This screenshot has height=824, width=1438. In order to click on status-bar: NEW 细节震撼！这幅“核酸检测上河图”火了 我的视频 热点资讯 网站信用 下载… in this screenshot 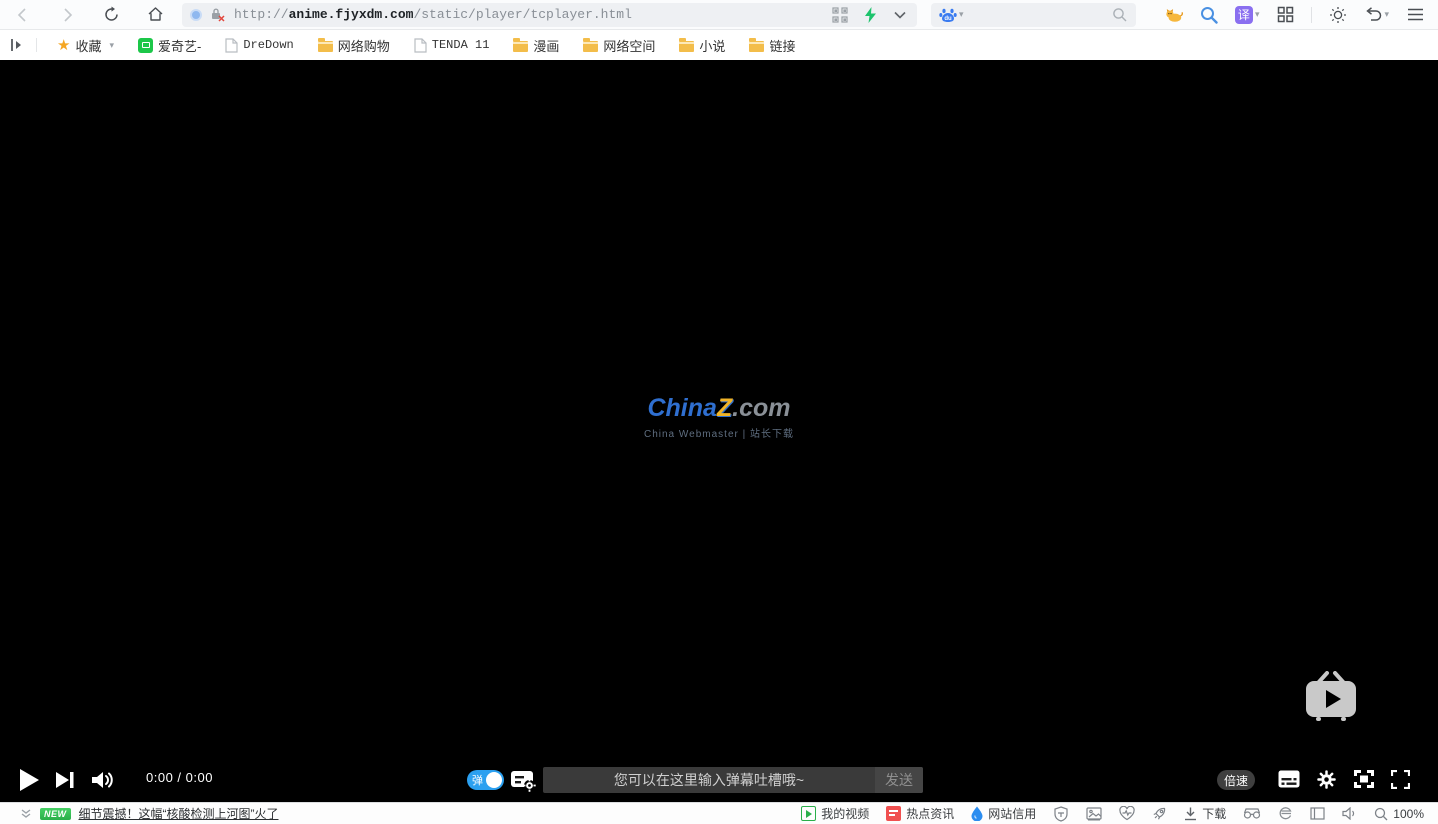, I will do `click(719, 813)`.